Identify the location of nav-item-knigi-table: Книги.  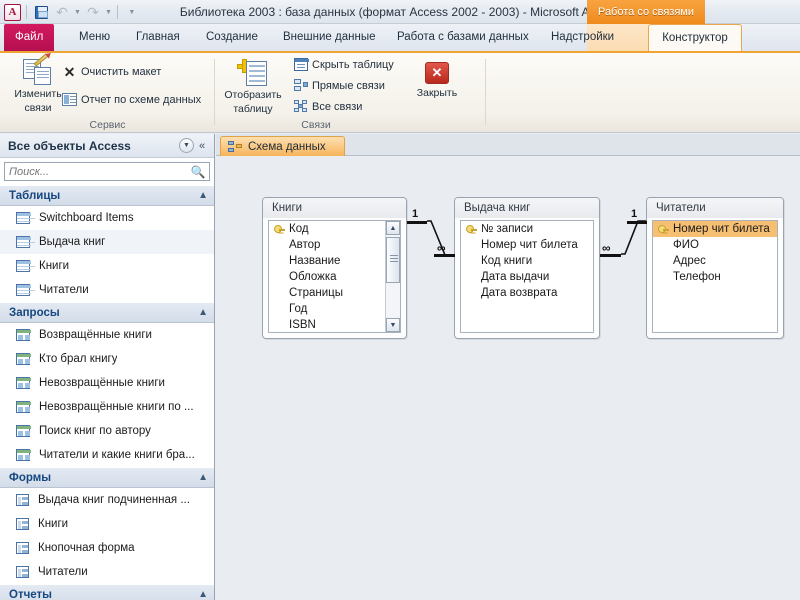
(107, 266).